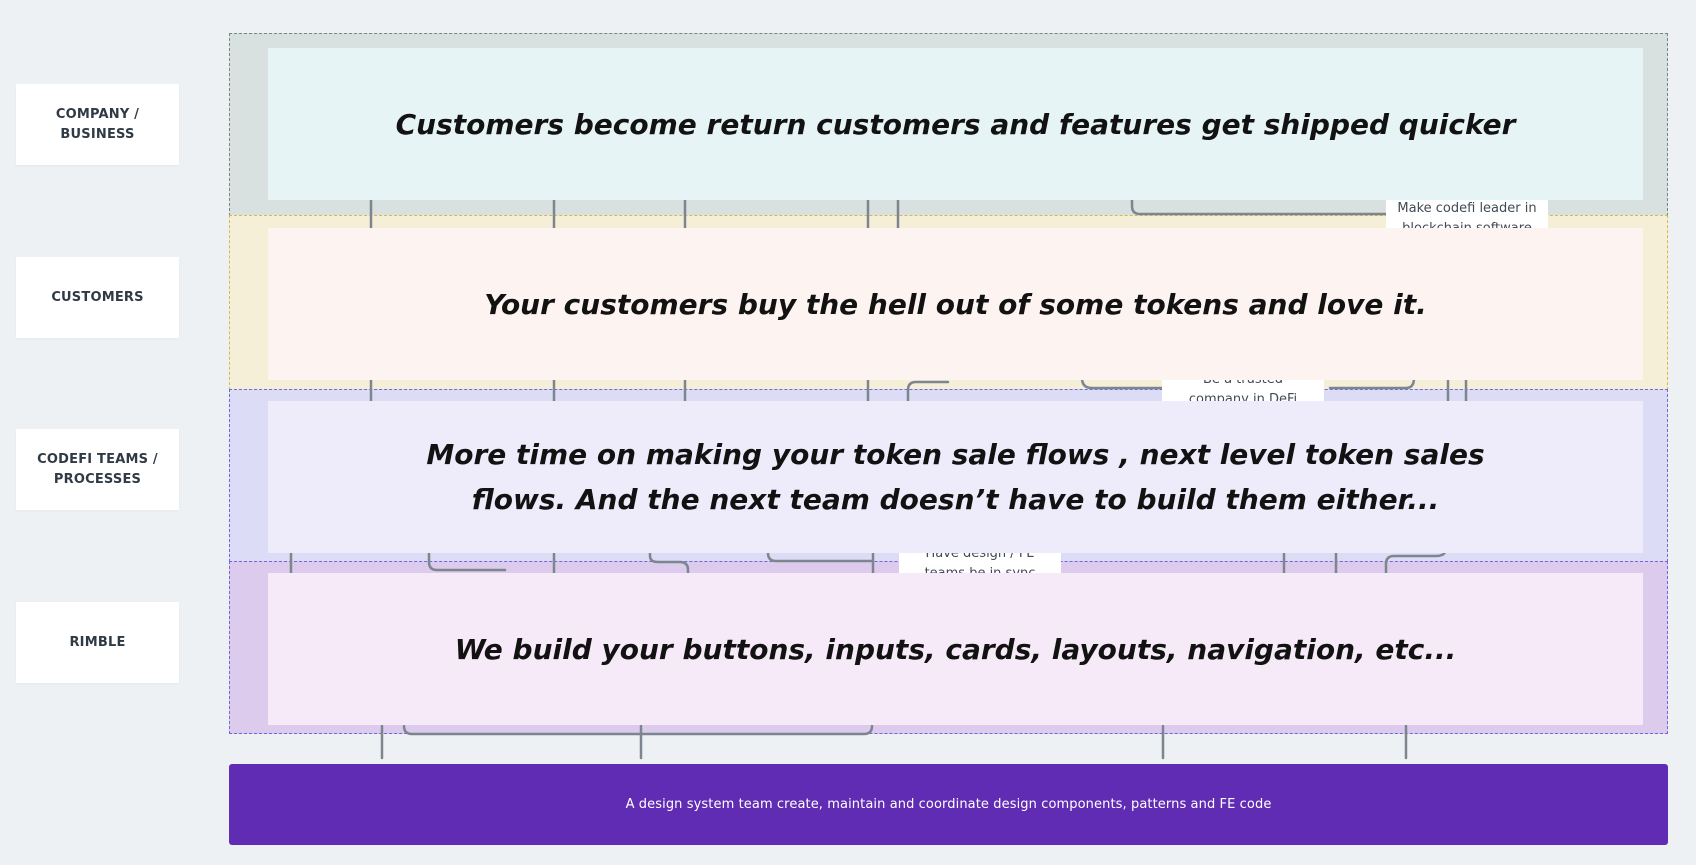  What do you see at coordinates (97, 134) in the screenshot?
I see `row-label-line: BUSINESS` at bounding box center [97, 134].